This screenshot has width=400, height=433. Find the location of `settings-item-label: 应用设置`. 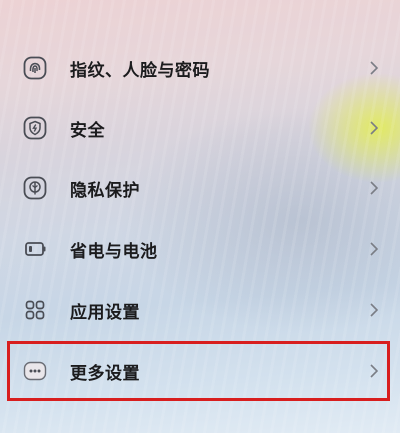

settings-item-label: 应用设置 is located at coordinates (105, 312).